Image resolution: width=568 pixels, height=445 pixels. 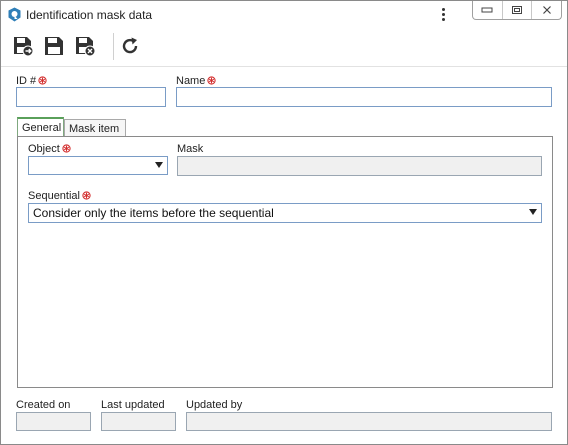 What do you see at coordinates (43, 405) in the screenshot?
I see `created-on-label: Created on` at bounding box center [43, 405].